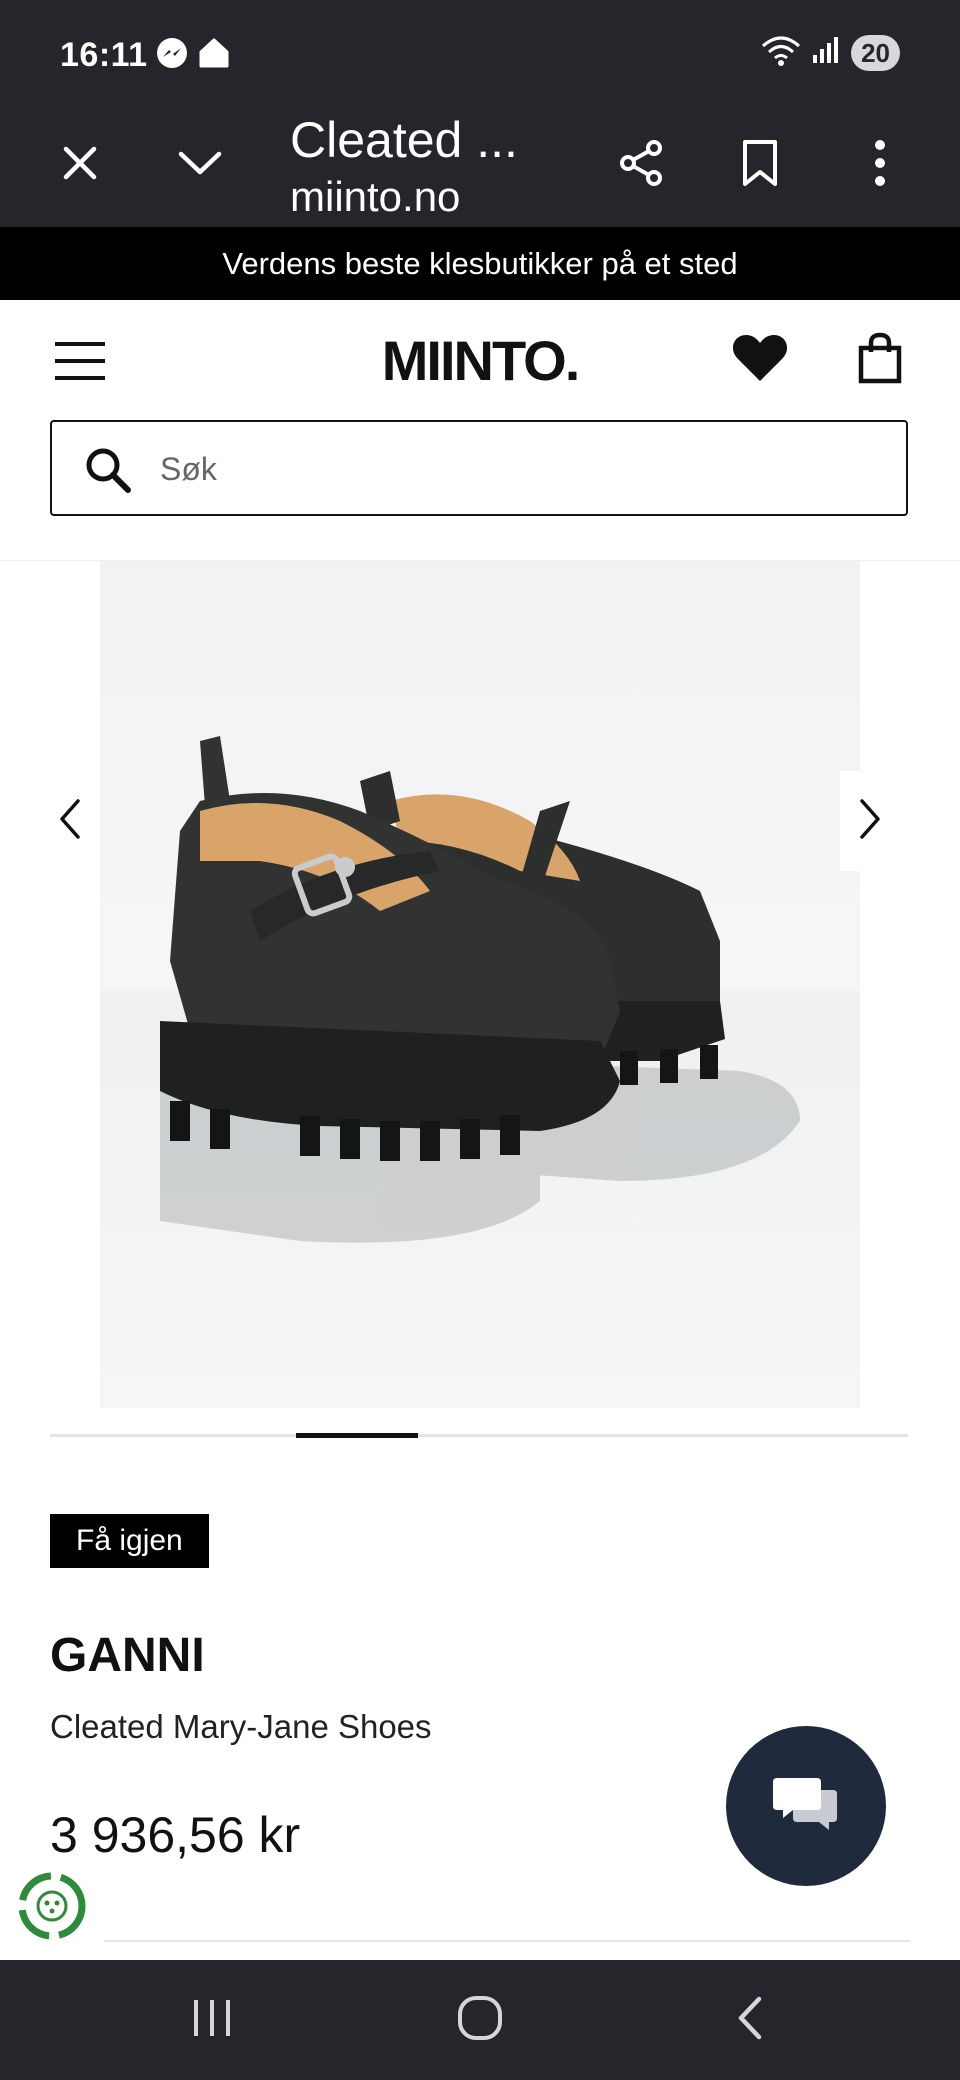 The image size is (960, 2080). Describe the element at coordinates (129, 1541) in the screenshot. I see `cashback-badge: Få igjen` at that location.